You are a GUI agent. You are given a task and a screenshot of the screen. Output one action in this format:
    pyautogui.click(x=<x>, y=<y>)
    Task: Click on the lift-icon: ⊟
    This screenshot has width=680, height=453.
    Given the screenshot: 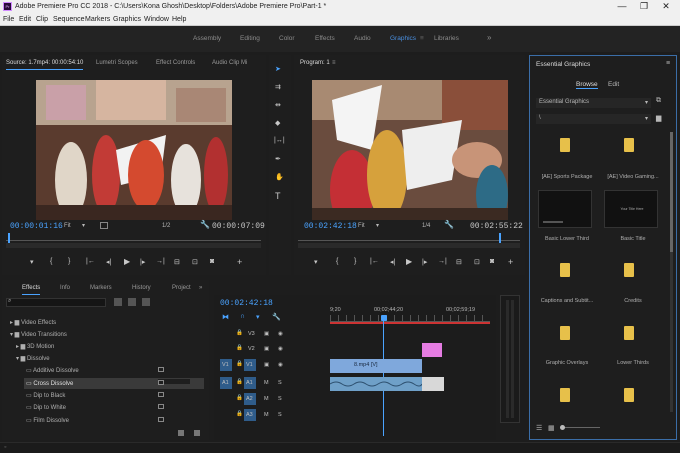 What is the action you would take?
    pyautogui.click(x=459, y=262)
    